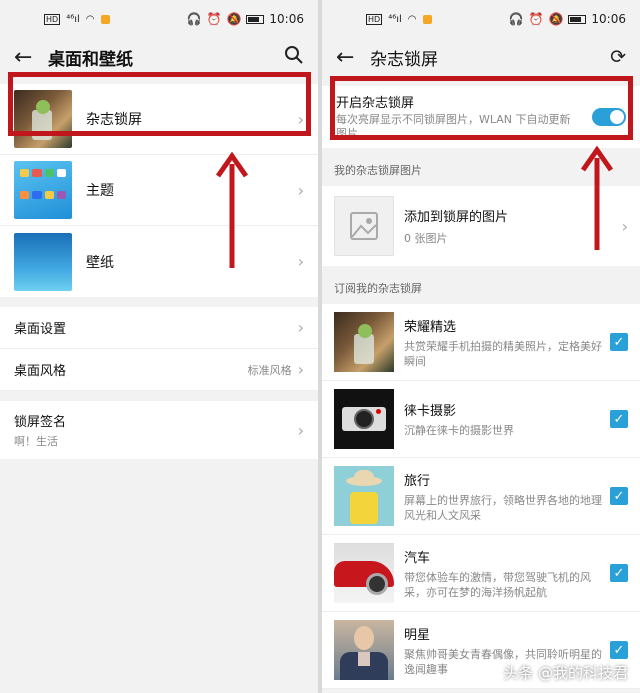  What do you see at coordinates (100, 262) in the screenshot?
I see `item-label: 壁纸` at bounding box center [100, 262].